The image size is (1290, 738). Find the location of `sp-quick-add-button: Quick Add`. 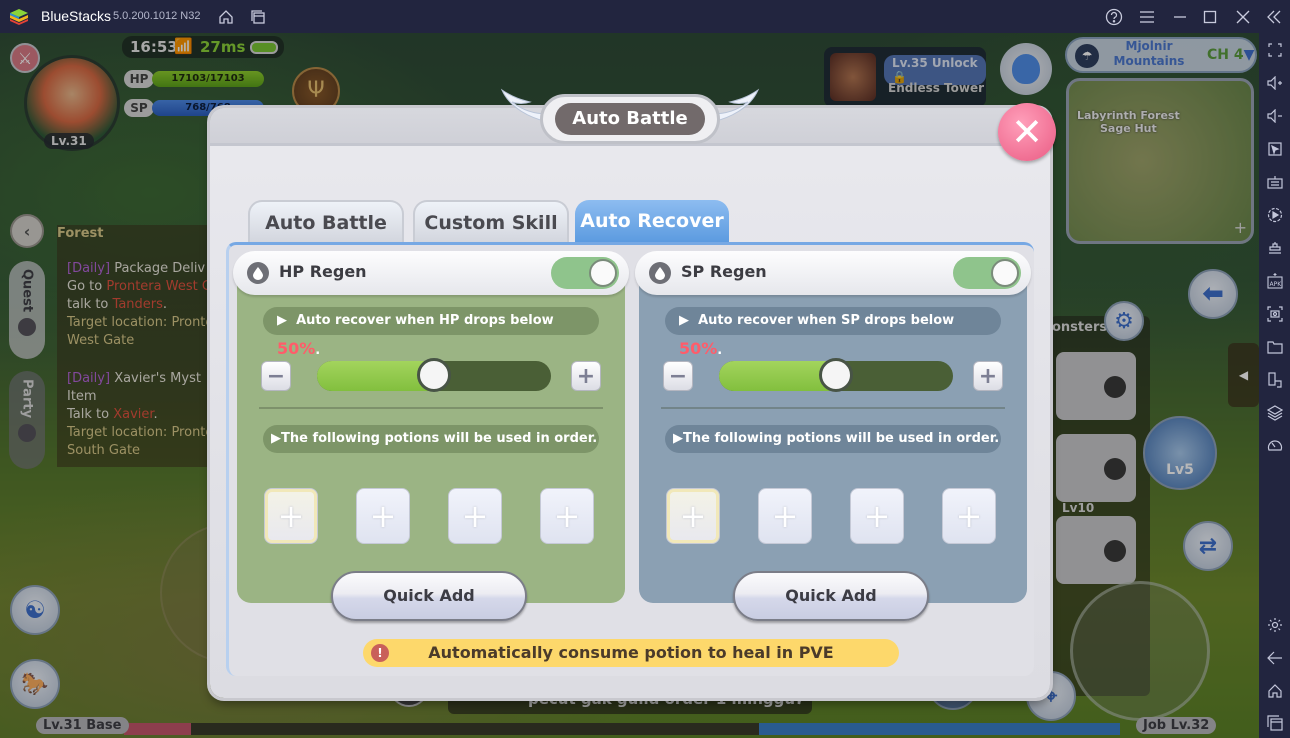

sp-quick-add-button: Quick Add is located at coordinates (831, 596).